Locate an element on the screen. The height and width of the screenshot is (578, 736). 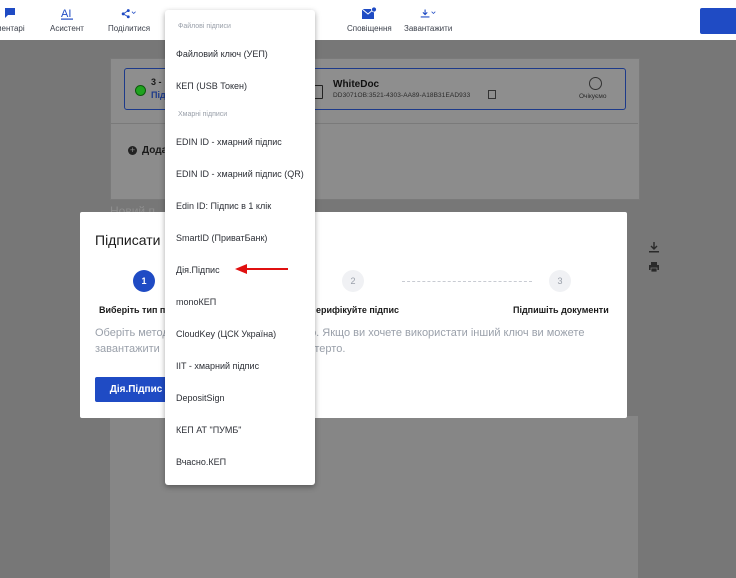
download-icon is located at coordinates (428, 13).